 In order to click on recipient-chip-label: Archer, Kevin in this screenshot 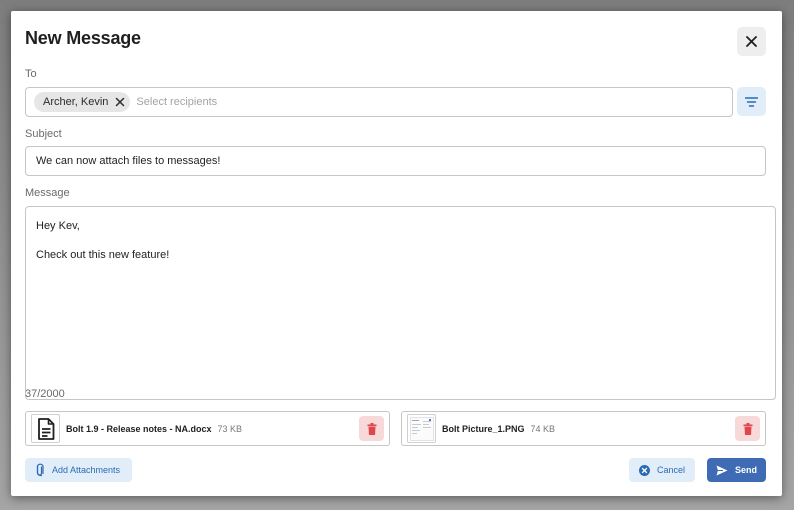, I will do `click(76, 102)`.